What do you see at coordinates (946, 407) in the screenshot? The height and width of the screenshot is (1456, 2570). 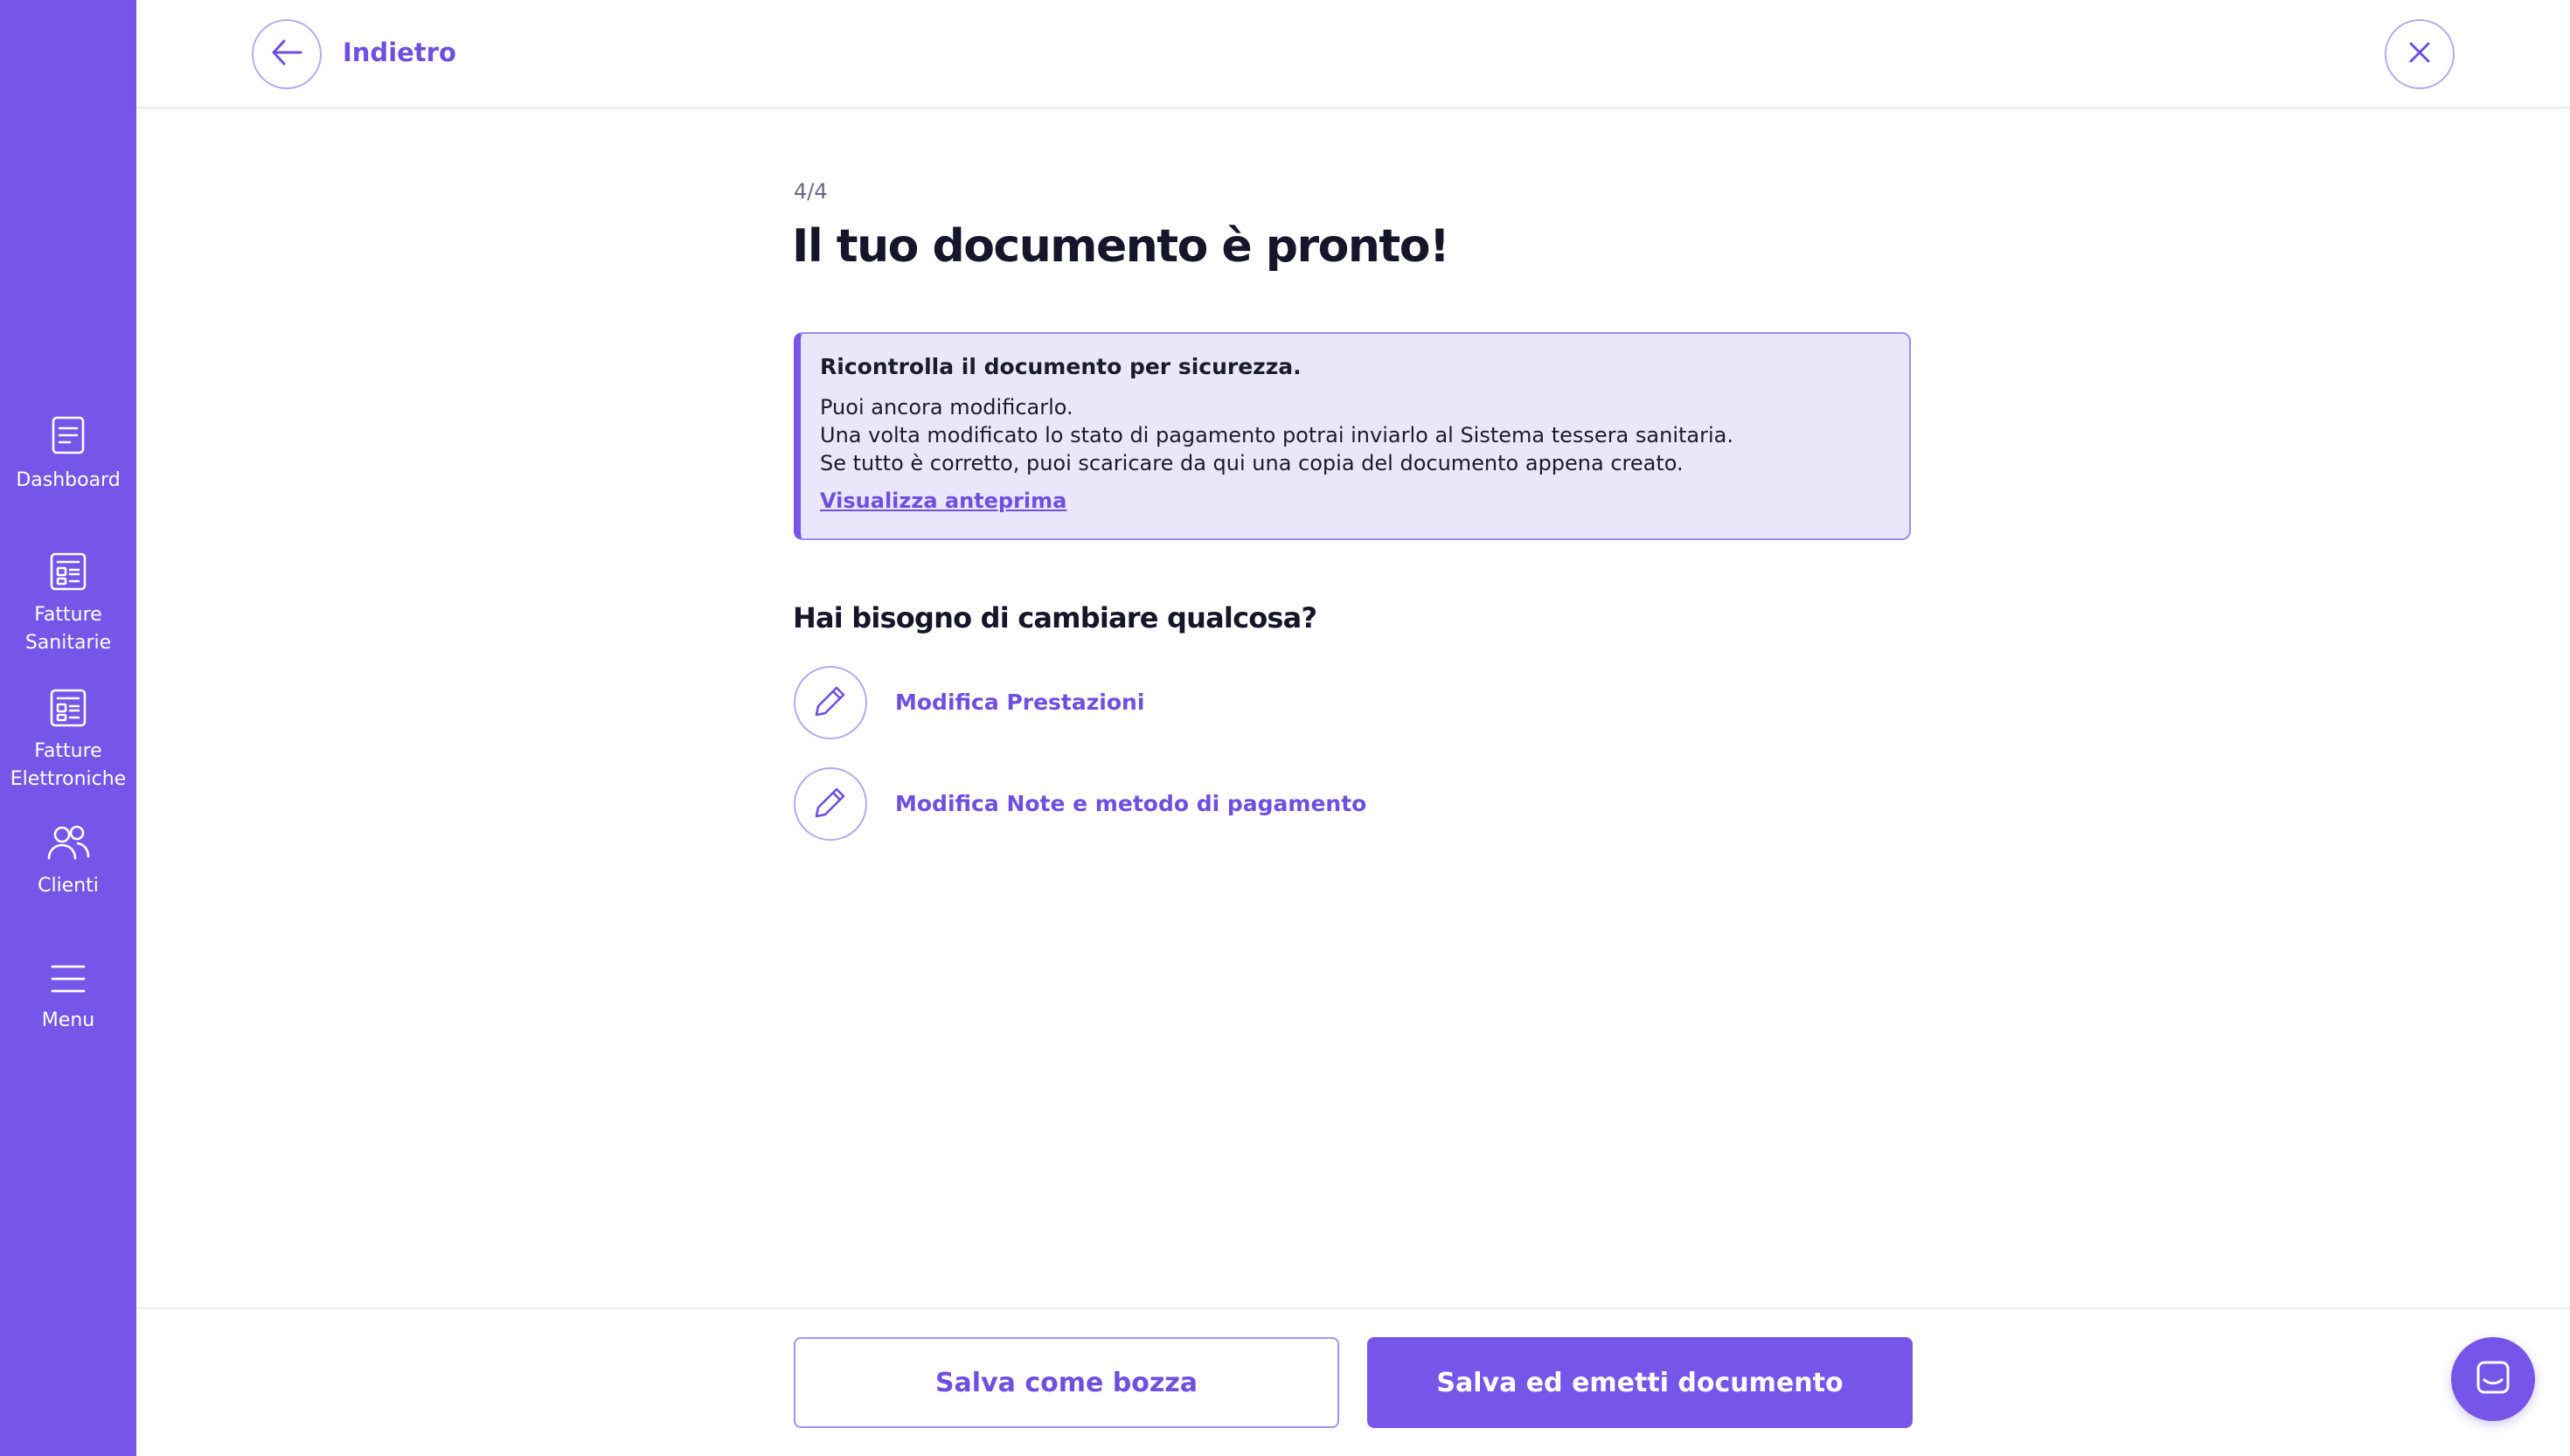 I see `info-banner-text: Puoi ancora modificarlo.` at bounding box center [946, 407].